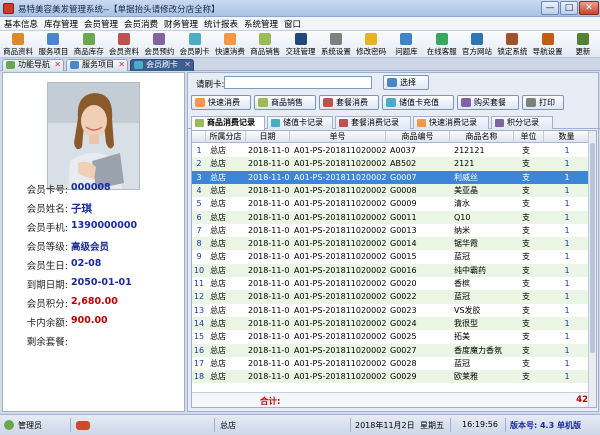  Describe the element at coordinates (338, 137) in the screenshot. I see `column-header: 单号` at that location.